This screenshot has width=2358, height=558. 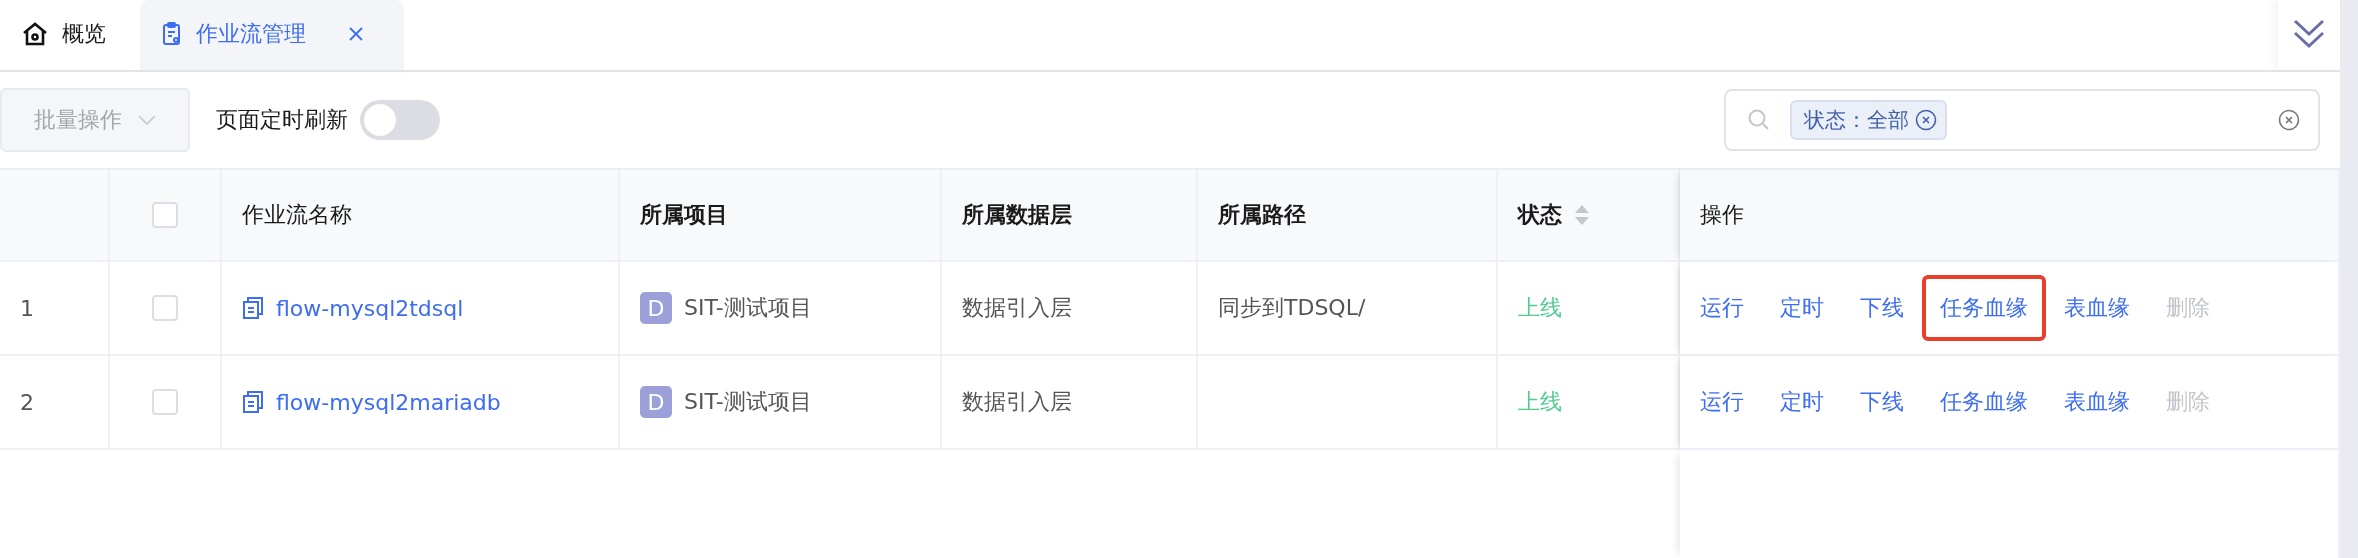 I want to click on auto-refresh-label: 页面定时刷新, so click(x=282, y=120).